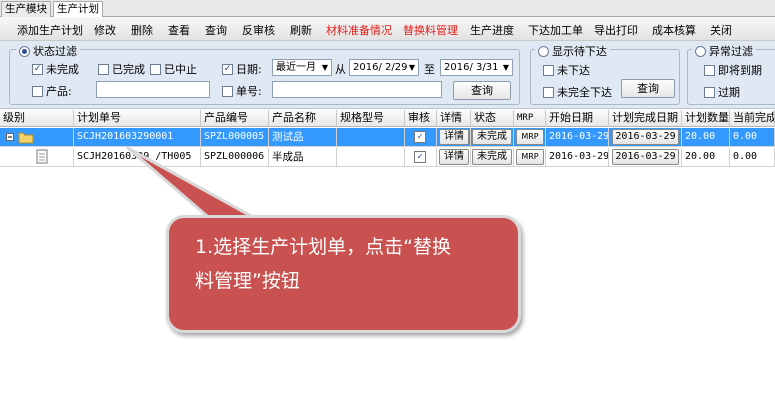  What do you see at coordinates (343, 274) in the screenshot?
I see `instruction-callout: 1.选择生产计划单，点击“替换 料管理”按钮` at bounding box center [343, 274].